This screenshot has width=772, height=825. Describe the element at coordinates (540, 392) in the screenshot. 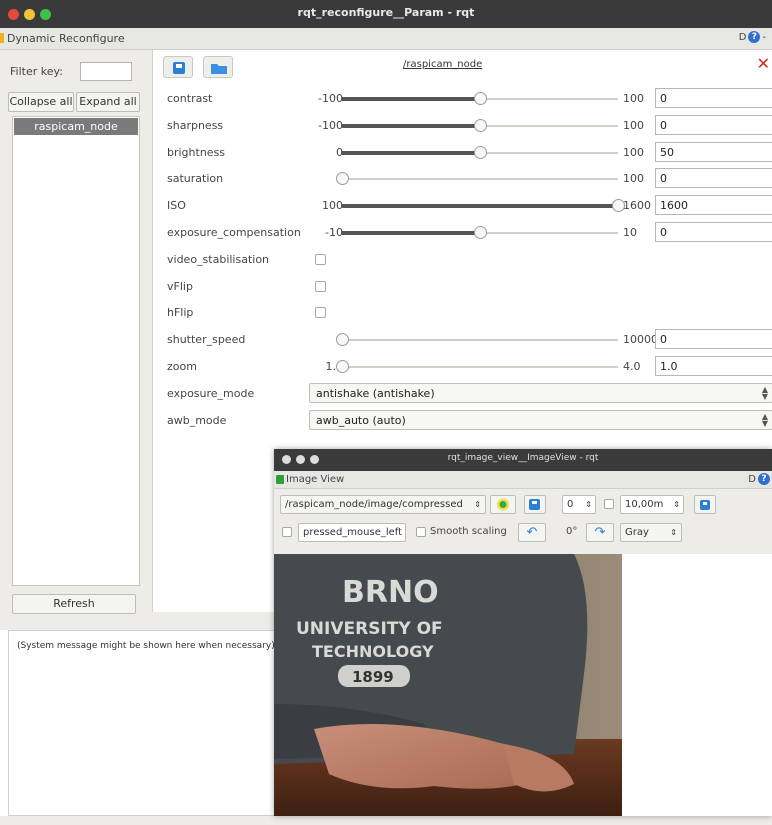

I see `param-combo: antishake (antishake) ▲ ▼` at that location.